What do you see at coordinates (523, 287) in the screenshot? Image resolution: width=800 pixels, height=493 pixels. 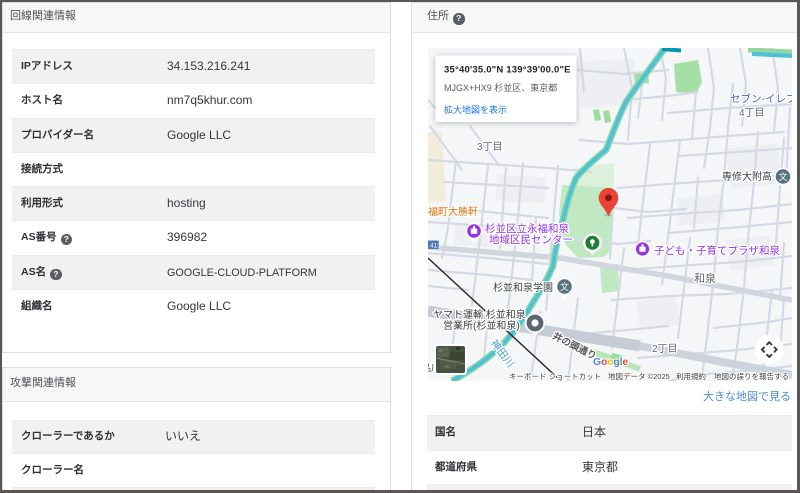 I see `svg-text: 杉並和泉学園` at bounding box center [523, 287].